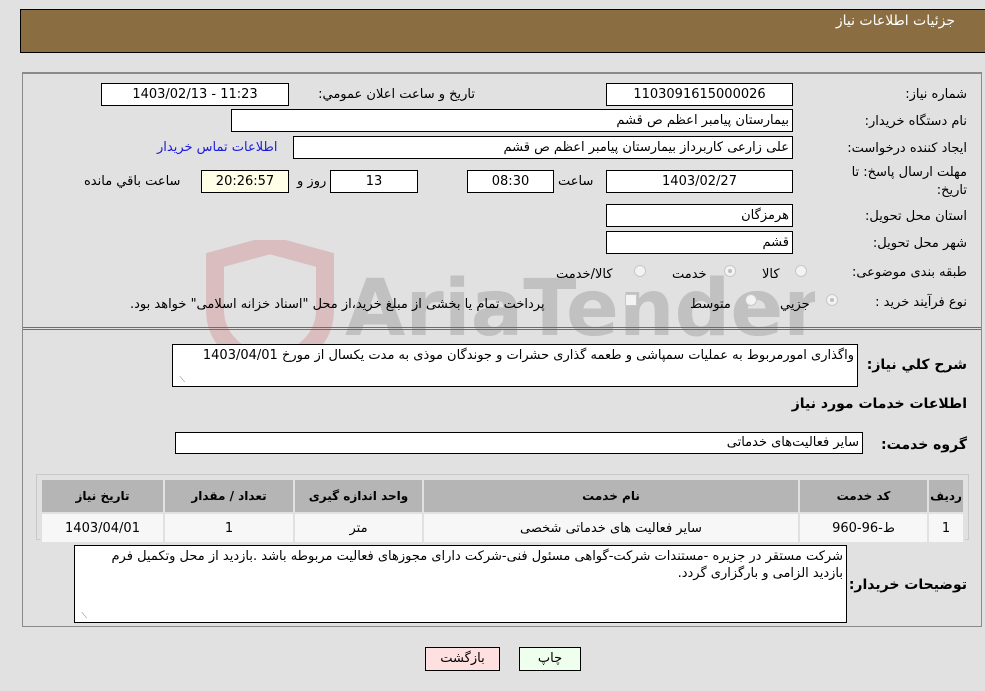 Image resolution: width=985 pixels, height=691 pixels. What do you see at coordinates (921, 302) in the screenshot?
I see `purchase-type-label: نوع فرآیند خرید :` at bounding box center [921, 302].